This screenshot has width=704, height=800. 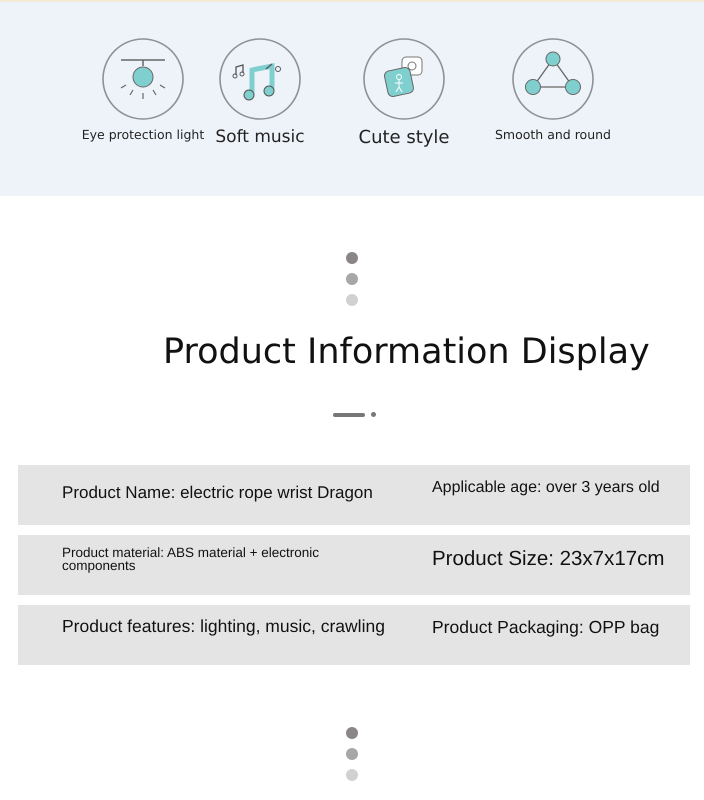 What do you see at coordinates (260, 137) in the screenshot?
I see `feature-label: Soft music` at bounding box center [260, 137].